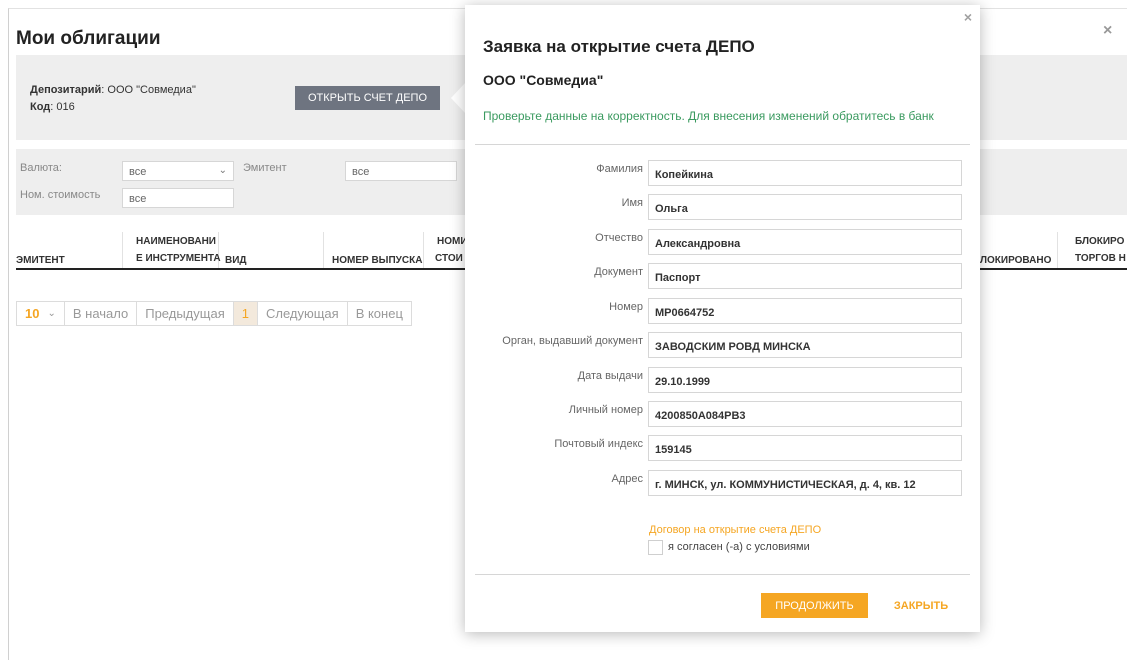  Describe the element at coordinates (968, 17) in the screenshot. I see `modal-close-icon: ×` at that location.